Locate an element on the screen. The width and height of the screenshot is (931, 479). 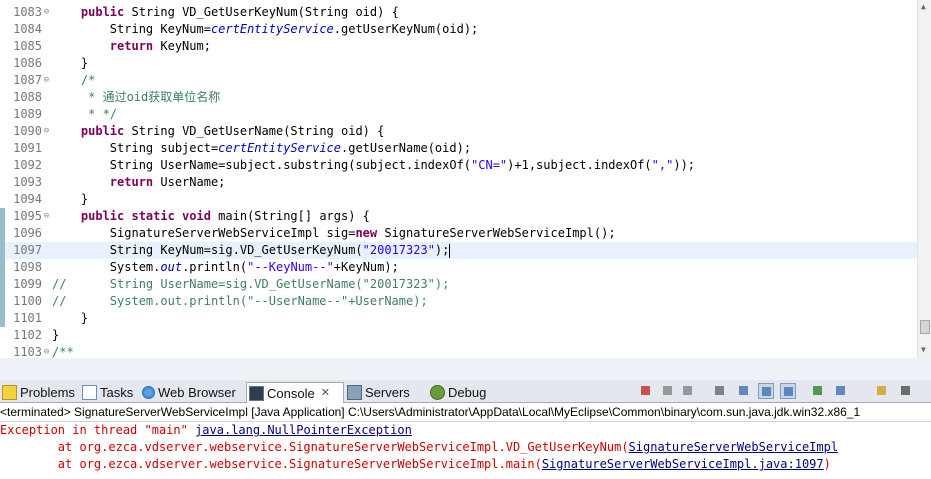
line-number: 1100 is located at coordinates (27, 301).